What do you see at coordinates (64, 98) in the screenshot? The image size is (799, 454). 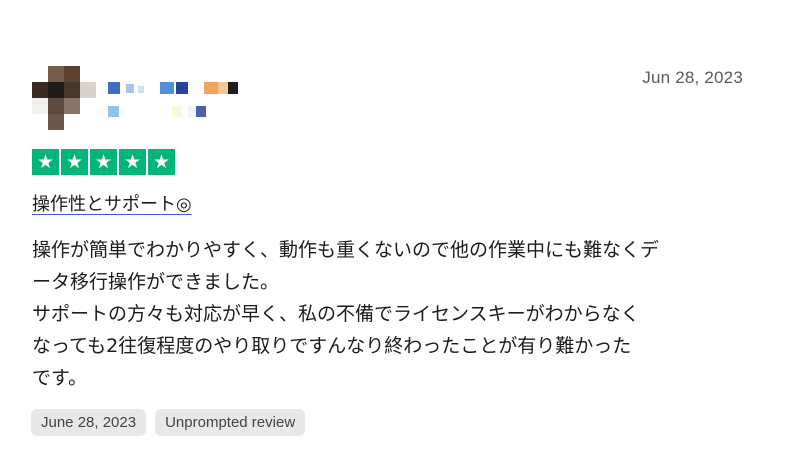 I see `avatar` at bounding box center [64, 98].